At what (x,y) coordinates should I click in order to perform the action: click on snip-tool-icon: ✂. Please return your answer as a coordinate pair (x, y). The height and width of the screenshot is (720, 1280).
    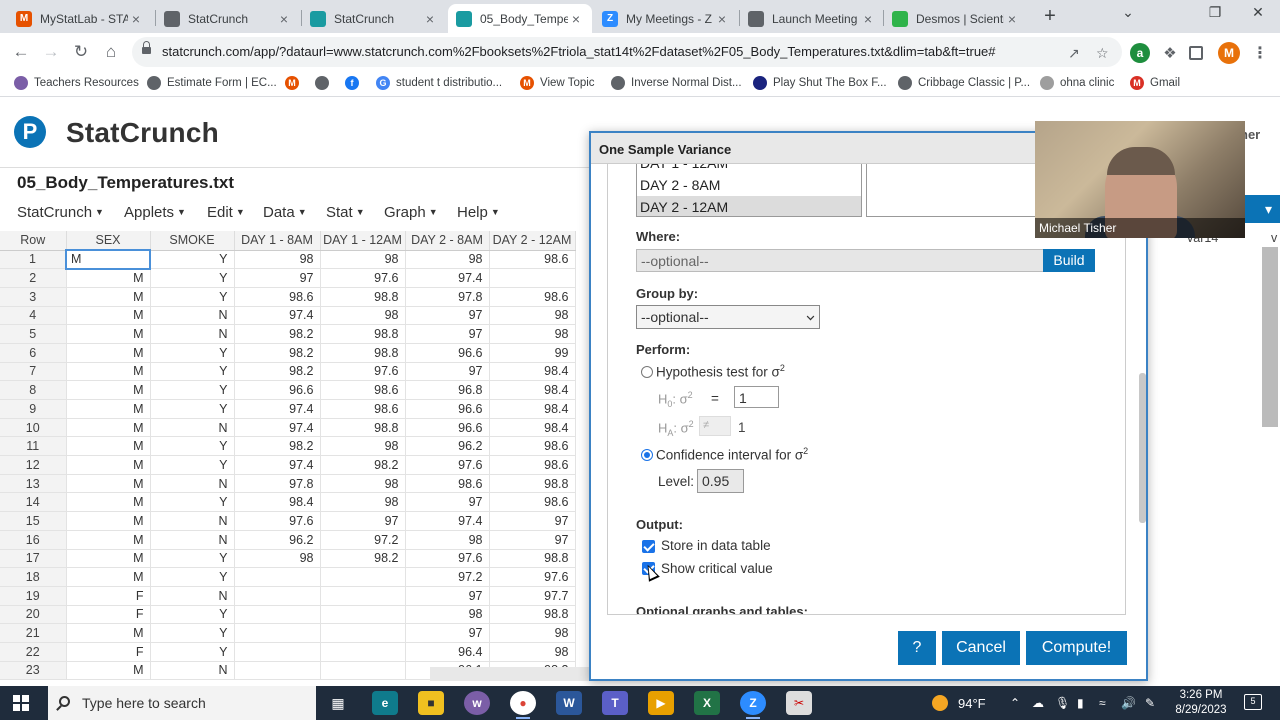
    Looking at the image, I should click on (799, 703).